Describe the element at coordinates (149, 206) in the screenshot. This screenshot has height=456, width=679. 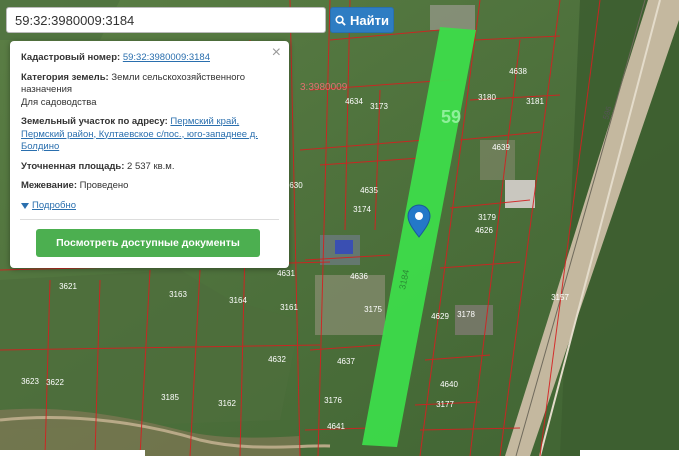
I see `details-toggle: Подробно` at that location.